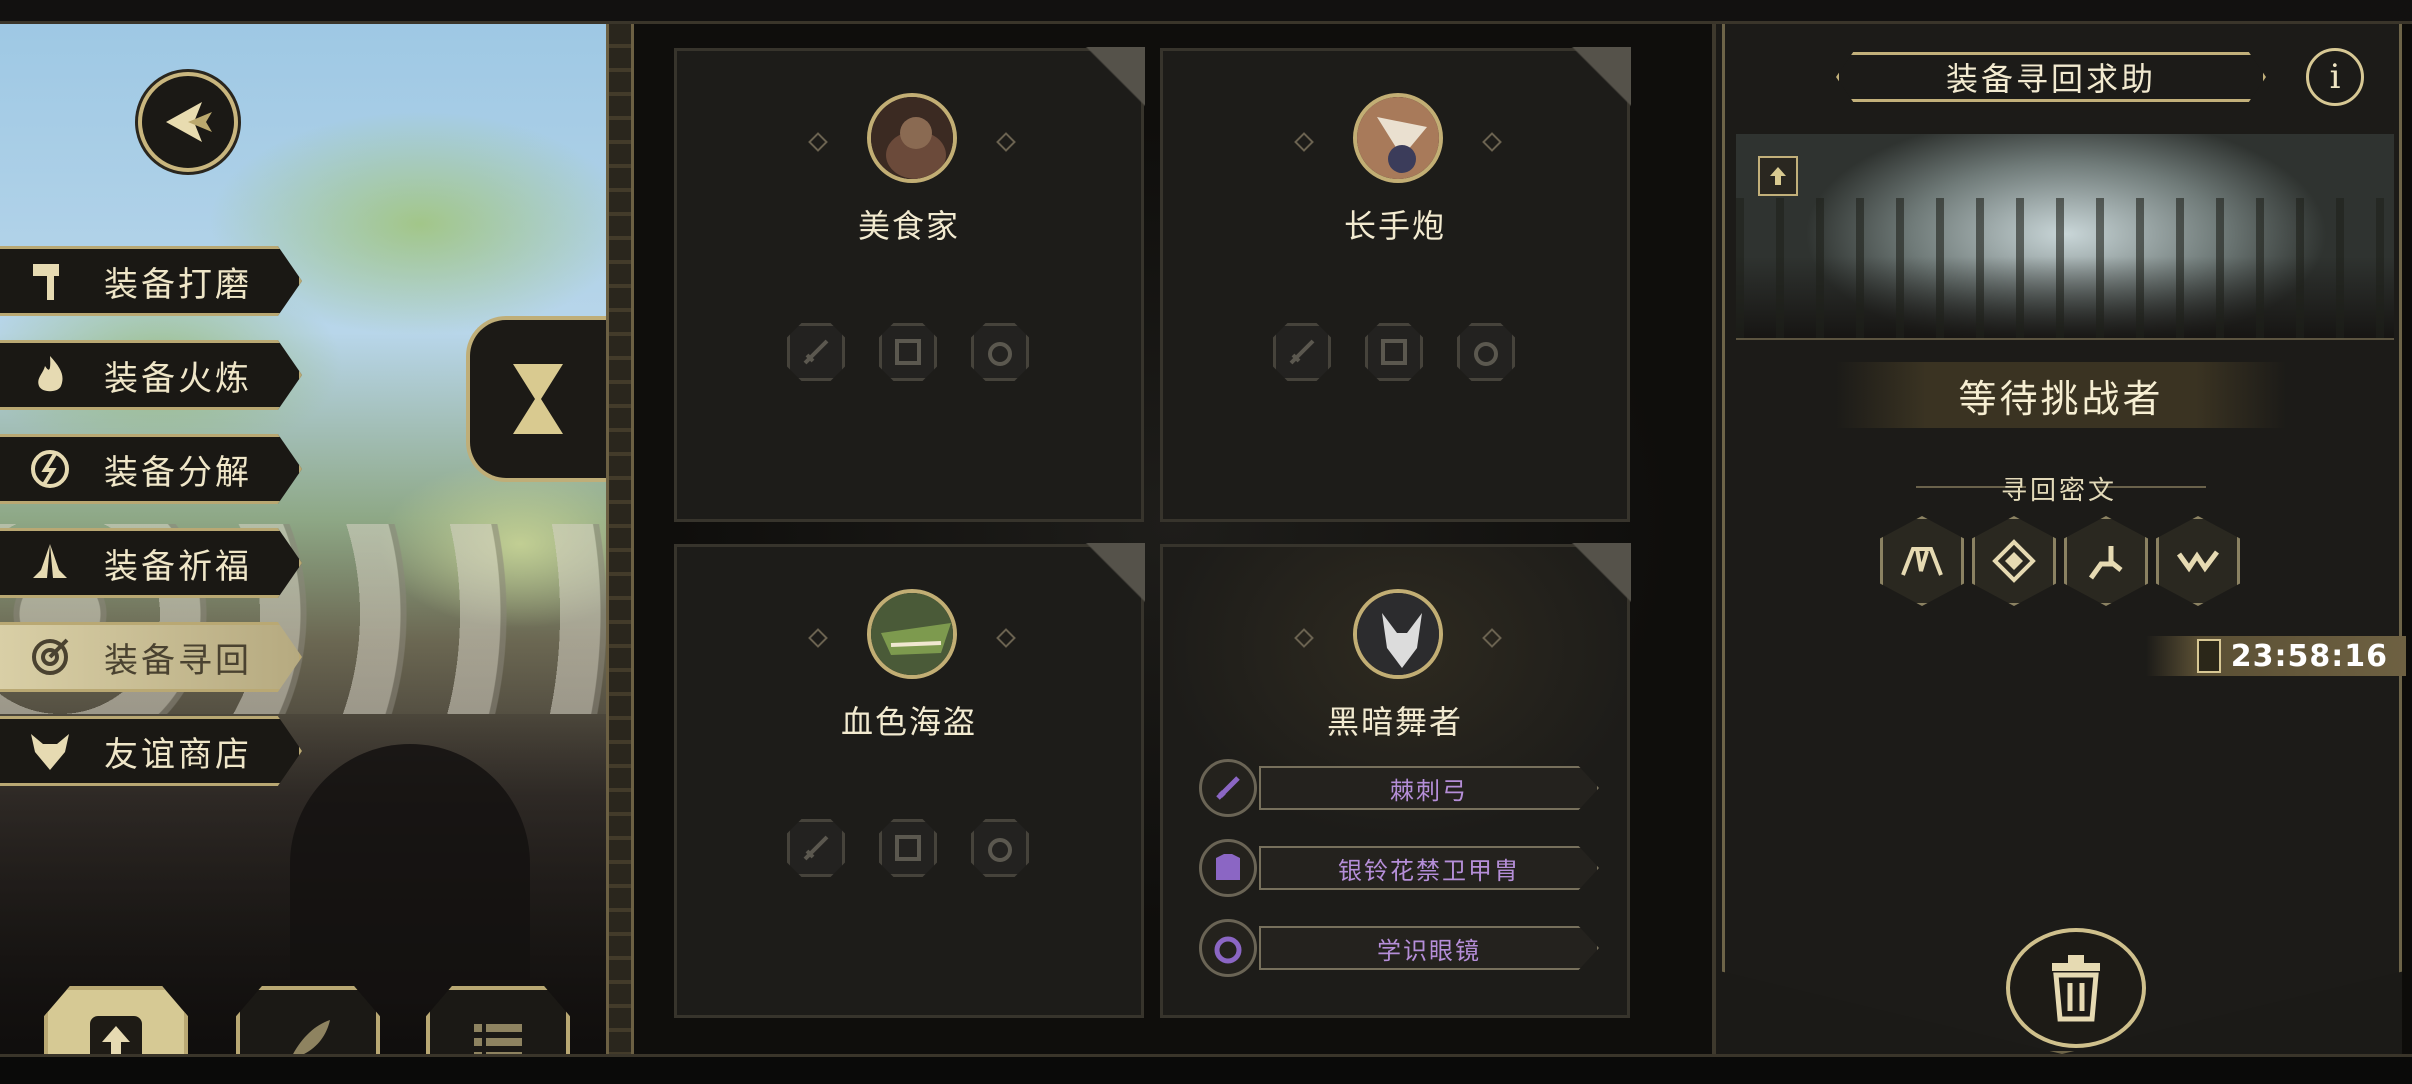 The image size is (2412, 1084). What do you see at coordinates (1395, 284) in the screenshot?
I see `character-card: 长手炮` at bounding box center [1395, 284].